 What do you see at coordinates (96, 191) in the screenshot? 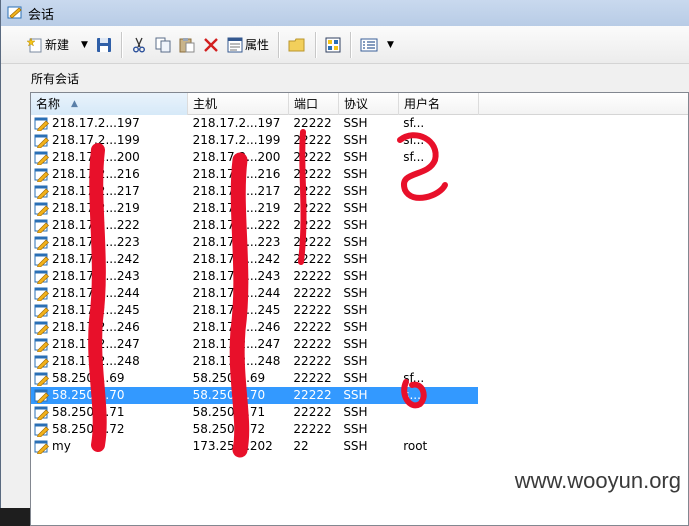
I see `session-name: 218.17.2...217` at bounding box center [96, 191].